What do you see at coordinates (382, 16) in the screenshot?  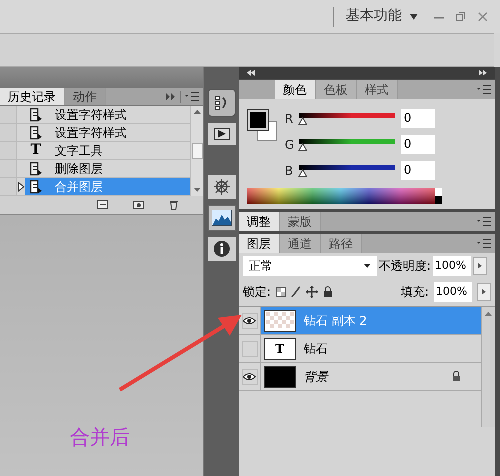 I see `workspace-switcher: 基本功能` at bounding box center [382, 16].